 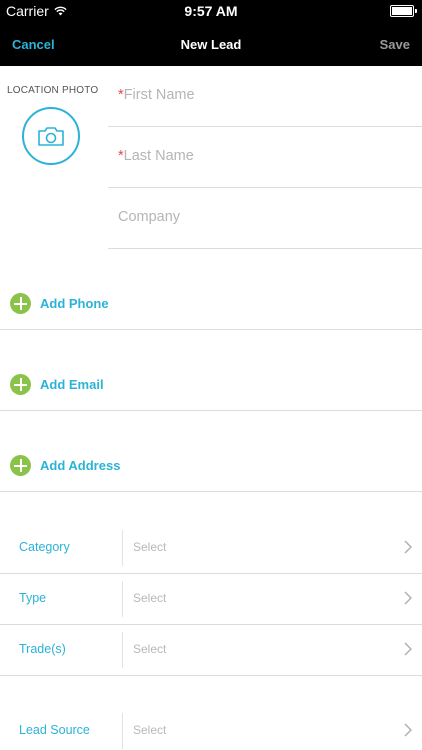 What do you see at coordinates (211, 599) in the screenshot?
I see `type-select-row: Type Select` at bounding box center [211, 599].